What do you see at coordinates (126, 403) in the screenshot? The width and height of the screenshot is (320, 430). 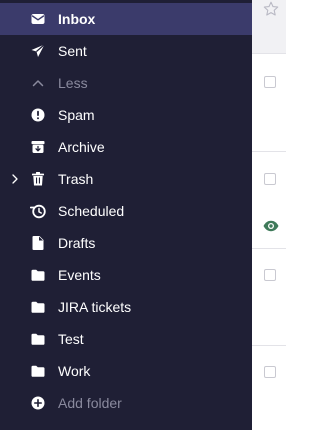 I see `add-folder-button: Add folder` at bounding box center [126, 403].